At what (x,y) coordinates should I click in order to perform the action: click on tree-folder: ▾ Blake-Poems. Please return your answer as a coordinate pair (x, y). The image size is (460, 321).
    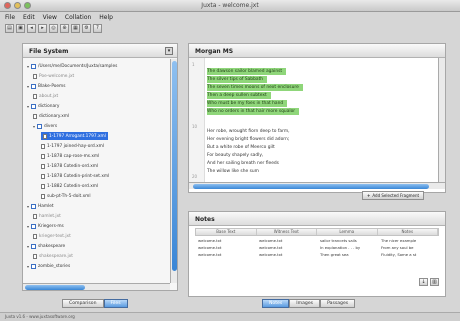
    Looking at the image, I should click on (46, 86).